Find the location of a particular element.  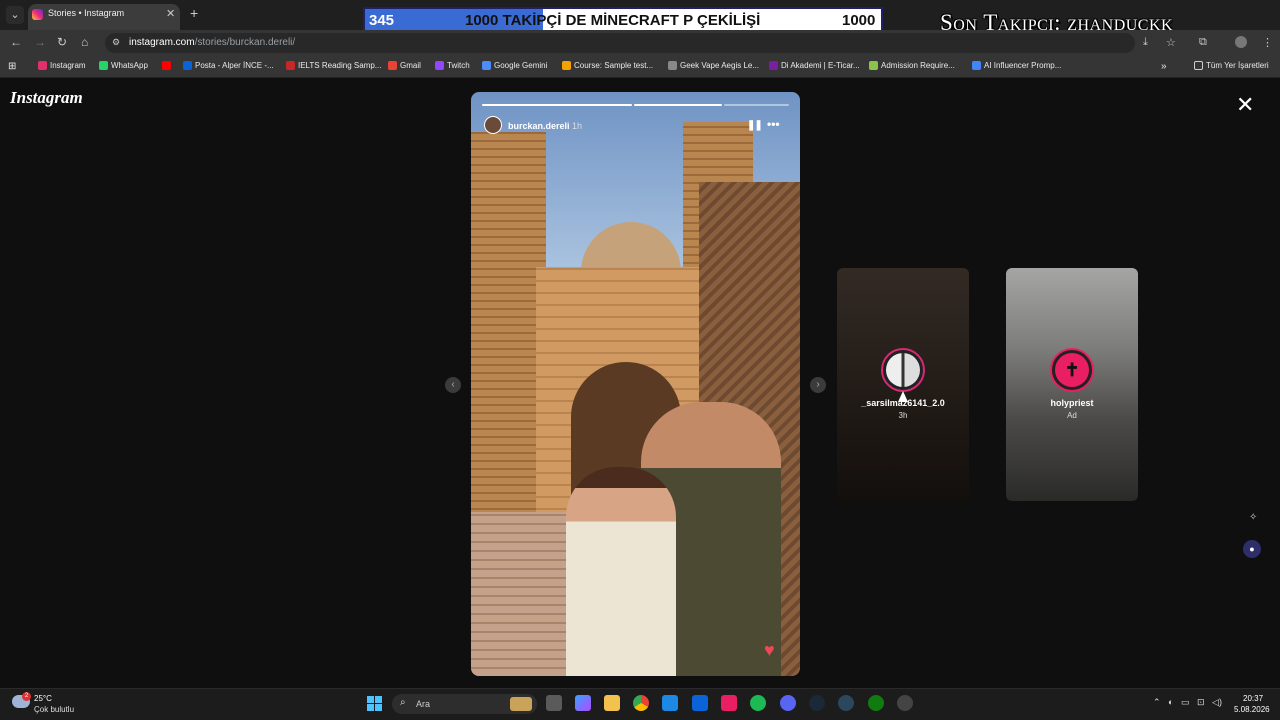

weather-badge: 2 is located at coordinates (26, 696).